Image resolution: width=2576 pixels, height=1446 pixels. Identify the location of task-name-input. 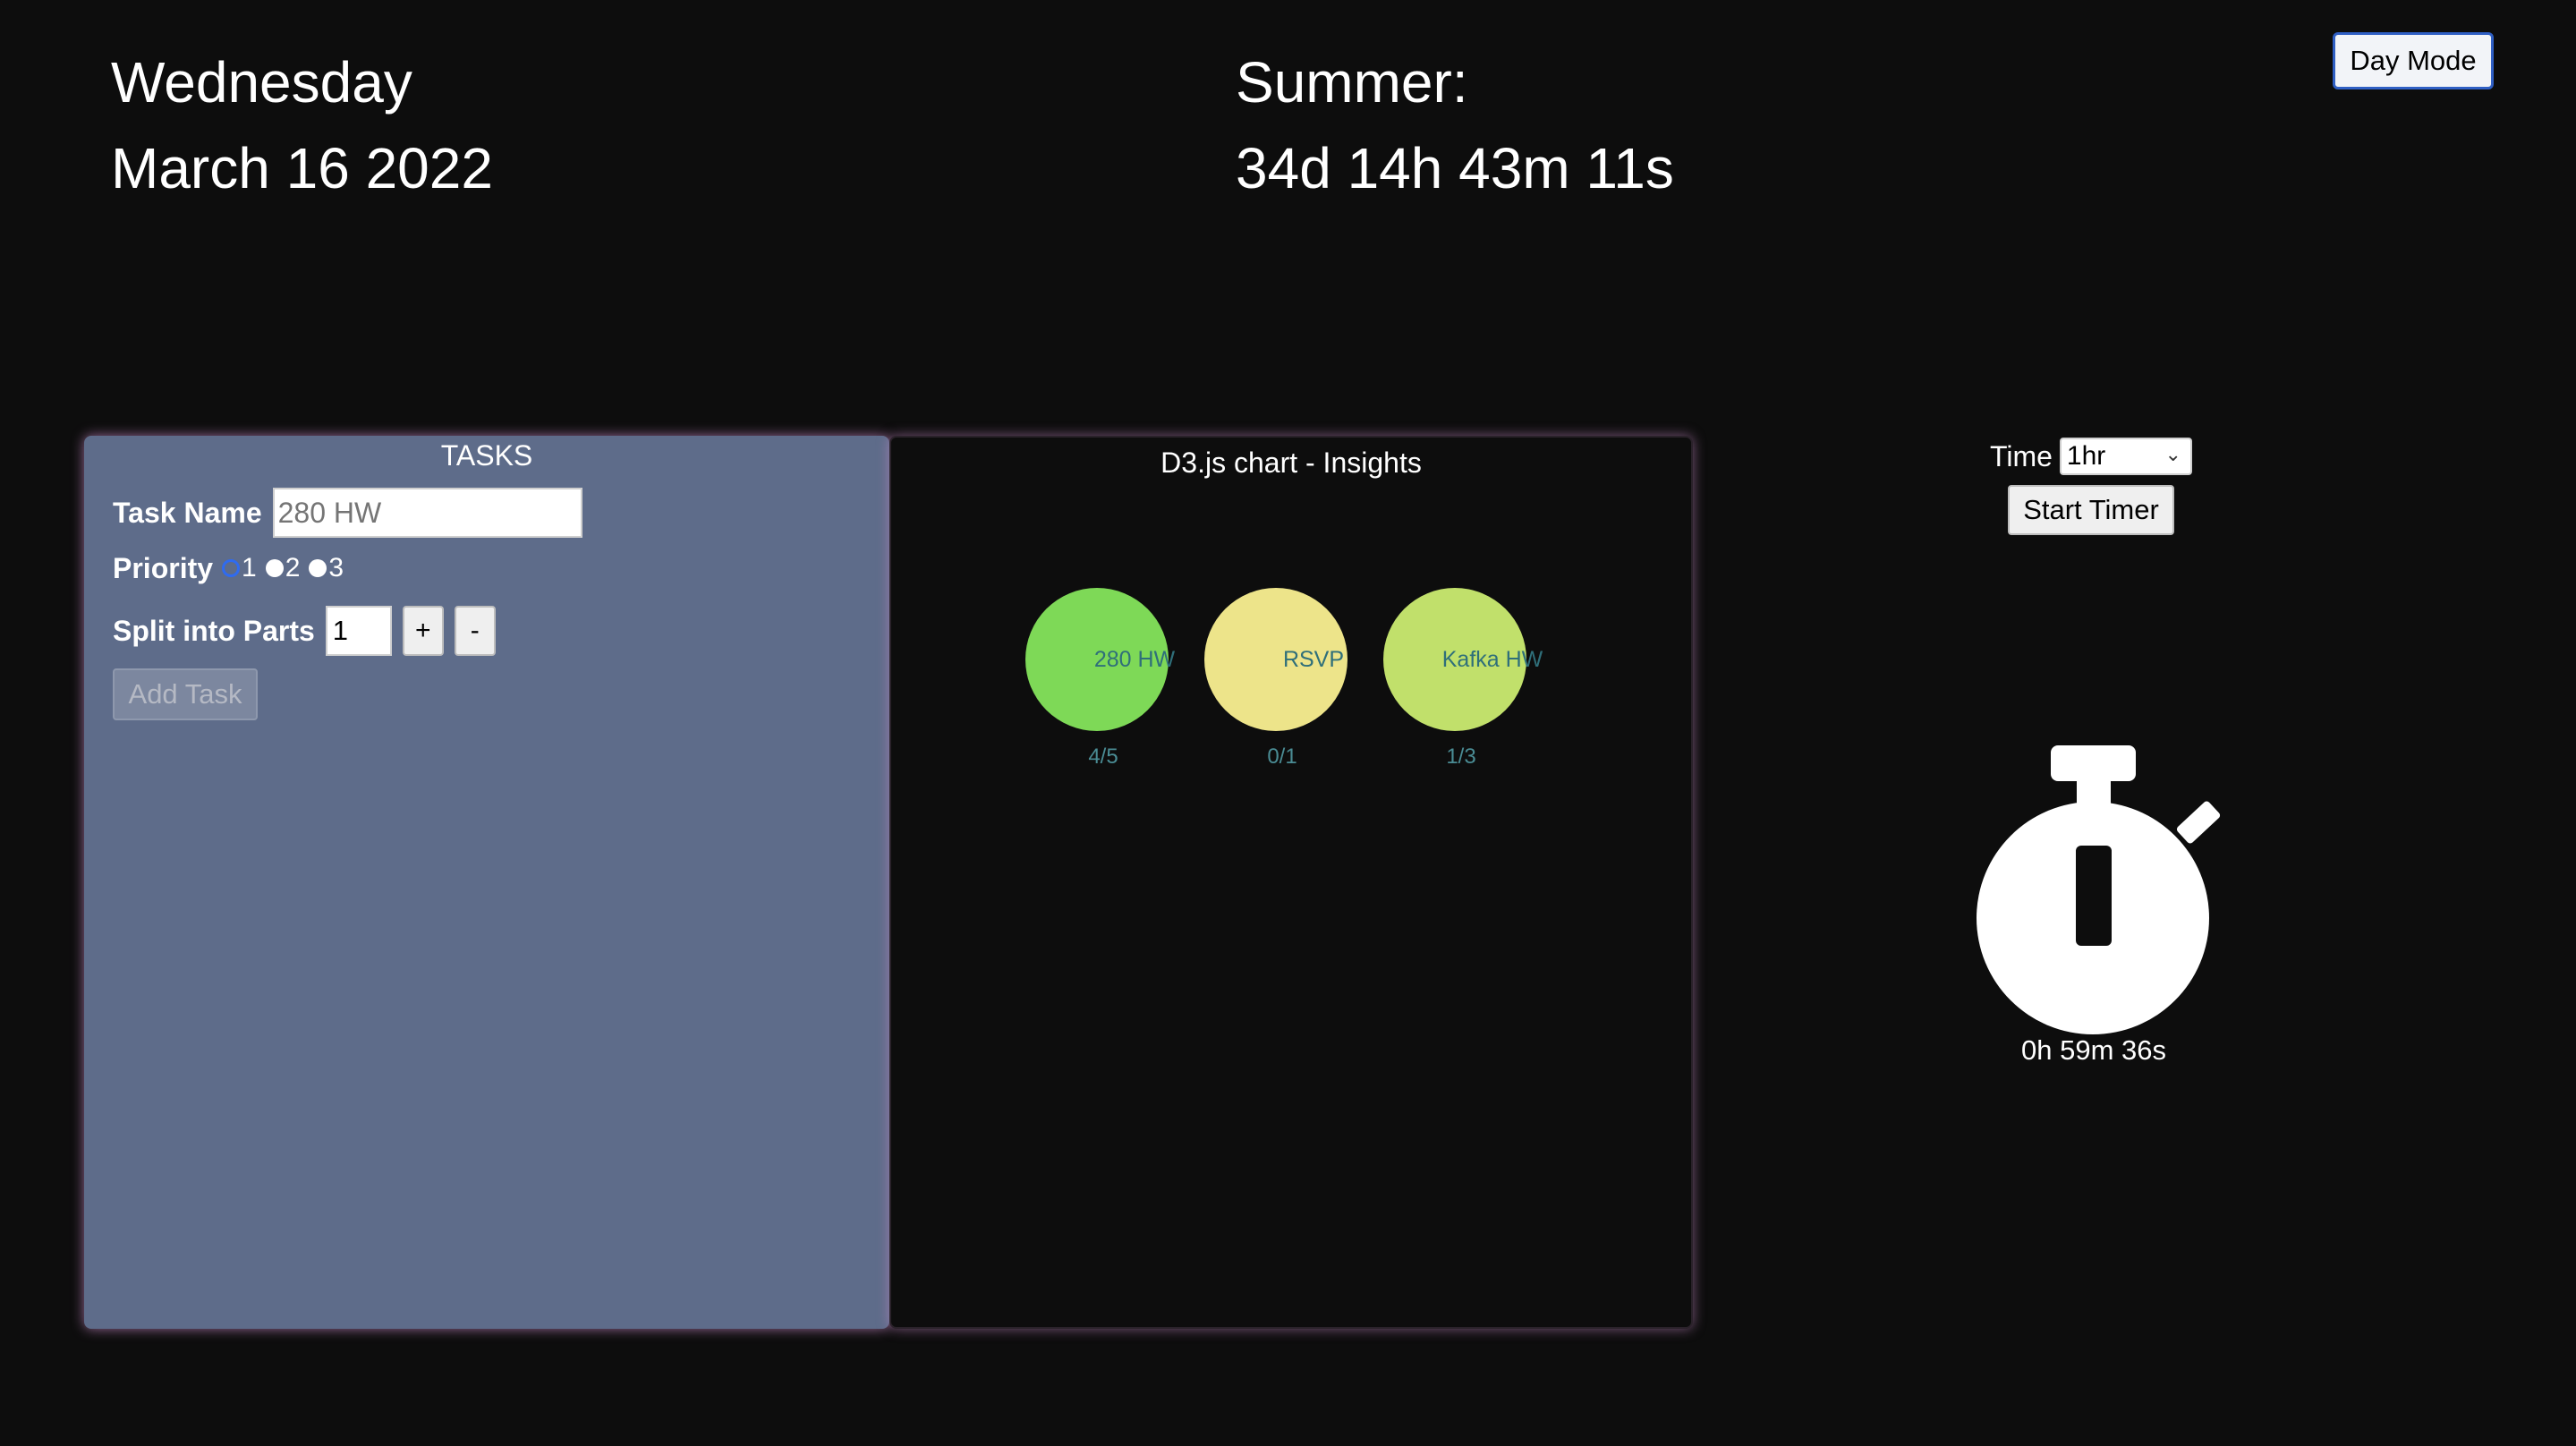
(427, 513).